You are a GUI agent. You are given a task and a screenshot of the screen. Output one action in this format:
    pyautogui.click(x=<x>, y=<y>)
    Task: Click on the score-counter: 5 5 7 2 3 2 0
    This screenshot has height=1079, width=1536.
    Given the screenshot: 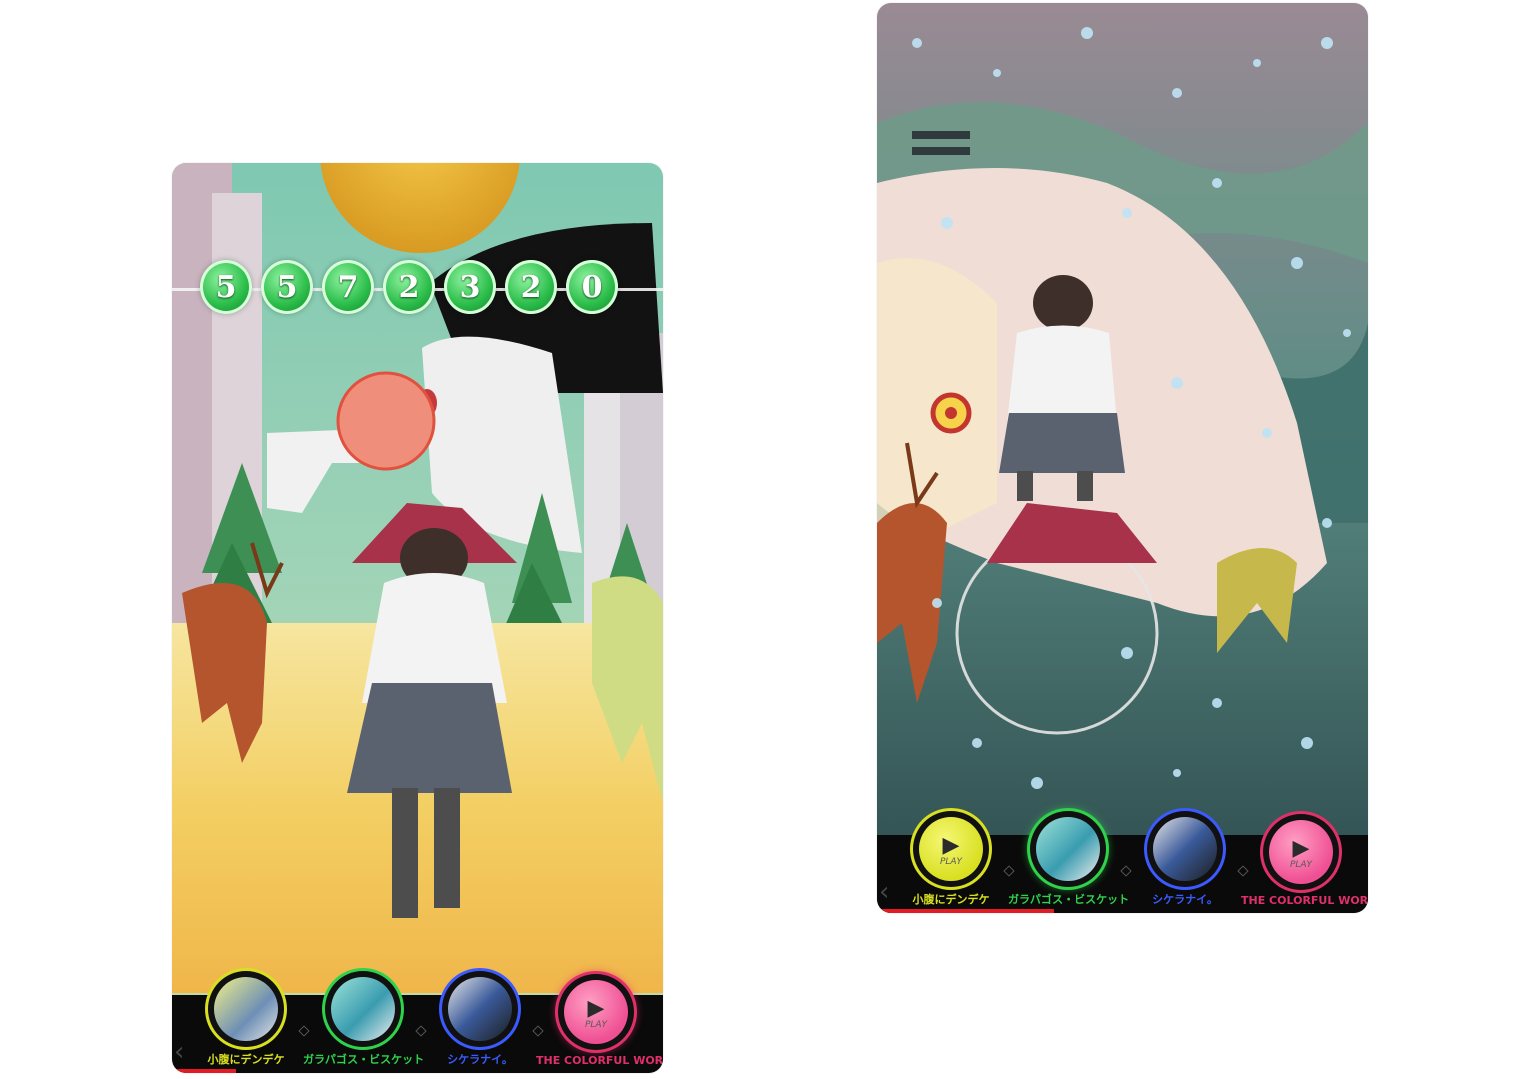 What is the action you would take?
    pyautogui.click(x=417, y=288)
    